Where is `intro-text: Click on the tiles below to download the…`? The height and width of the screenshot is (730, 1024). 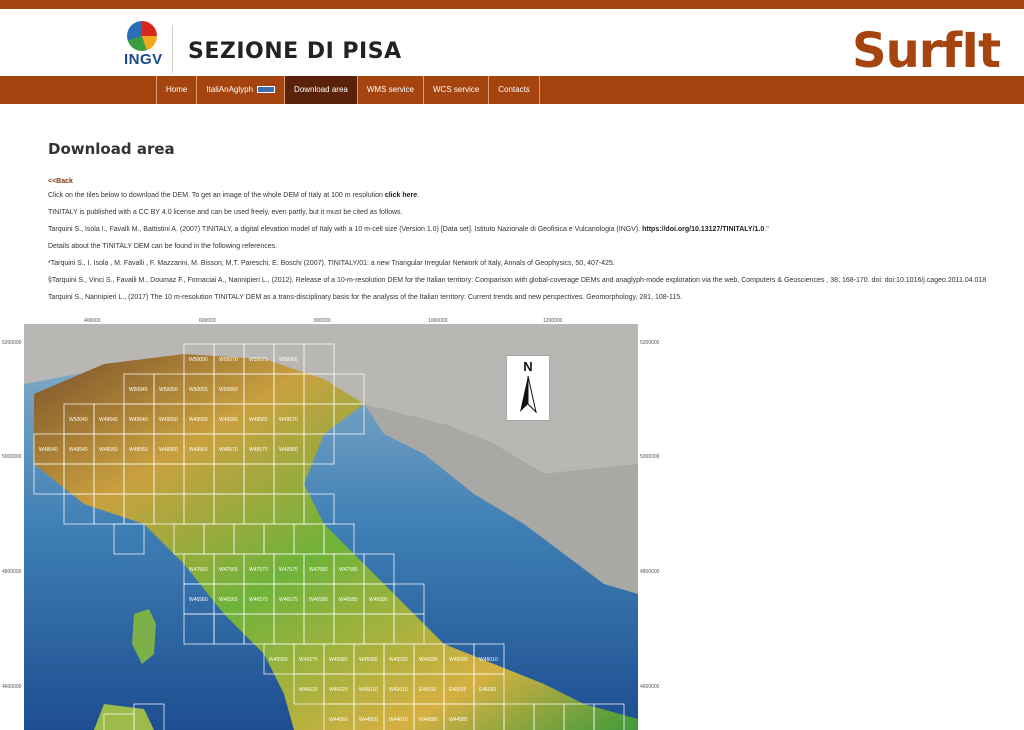
intro-text: Click on the tiles below to download the… is located at coordinates (518, 196).